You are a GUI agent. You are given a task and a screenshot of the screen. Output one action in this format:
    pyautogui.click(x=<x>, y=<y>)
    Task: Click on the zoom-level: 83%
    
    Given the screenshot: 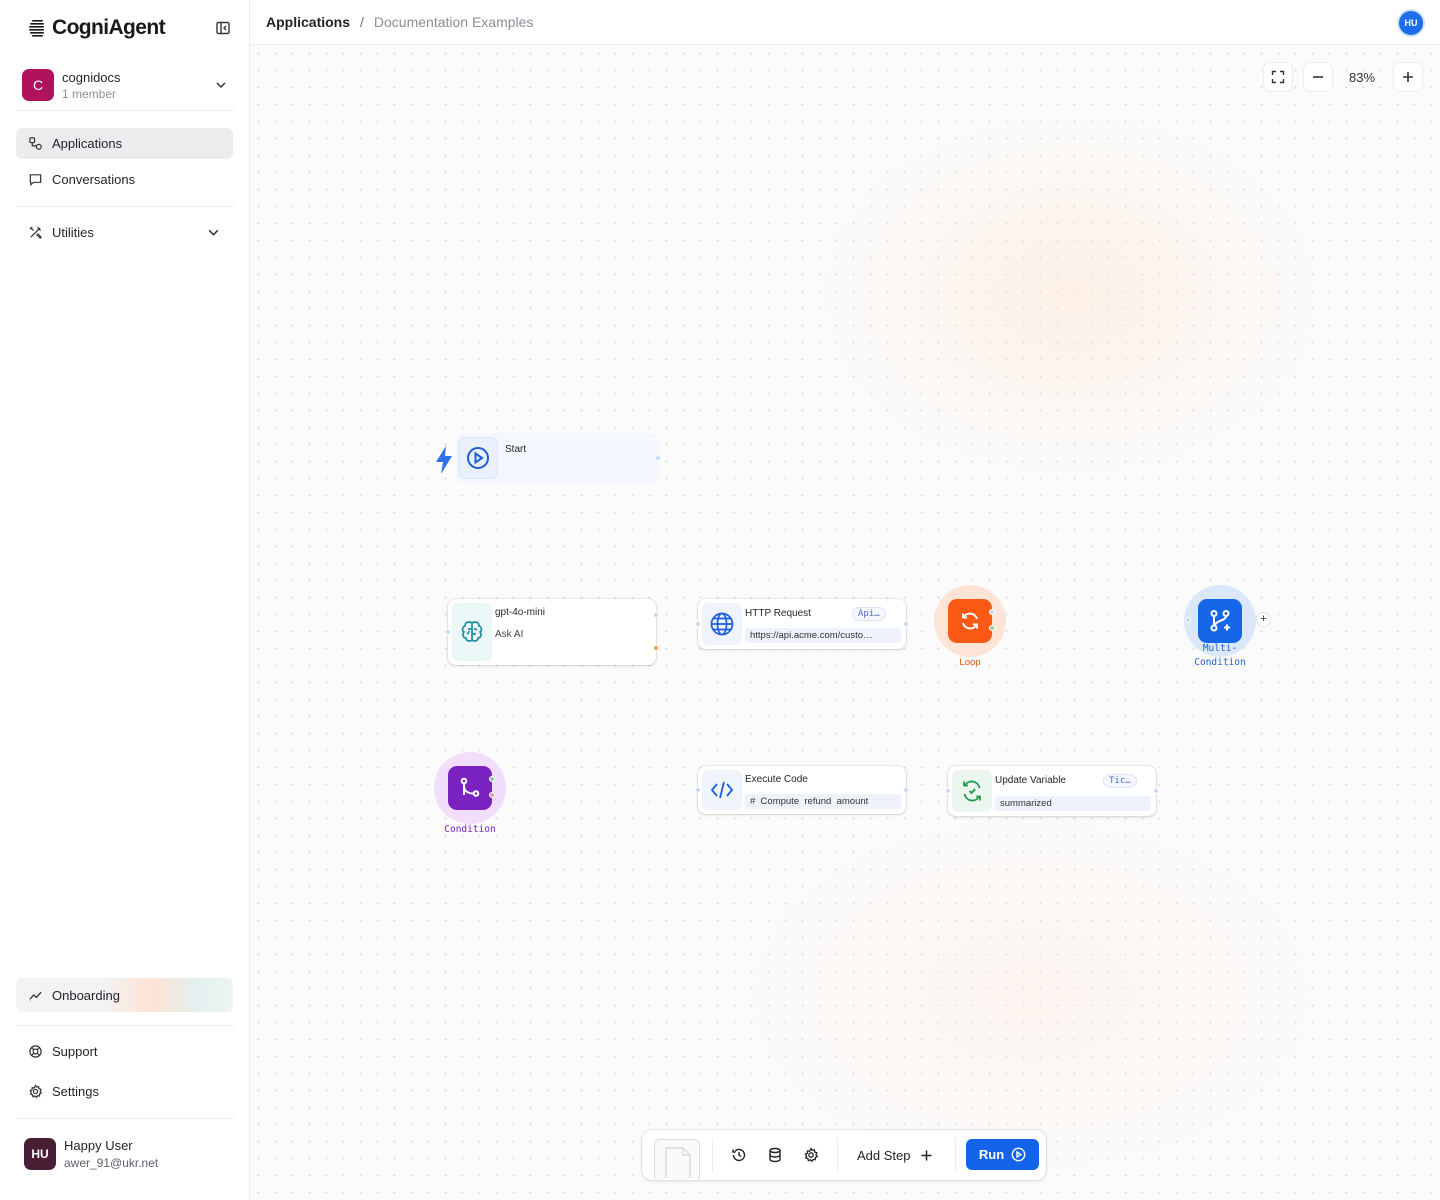 What is the action you would take?
    pyautogui.click(x=1362, y=77)
    